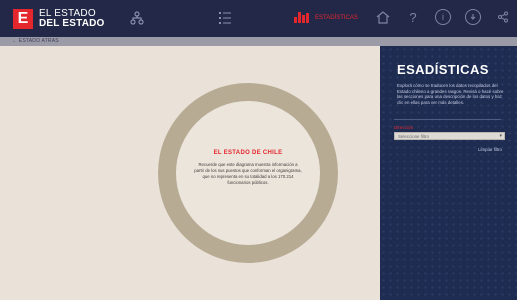  What do you see at coordinates (447, 119) in the screenshot?
I see `divider` at bounding box center [447, 119].